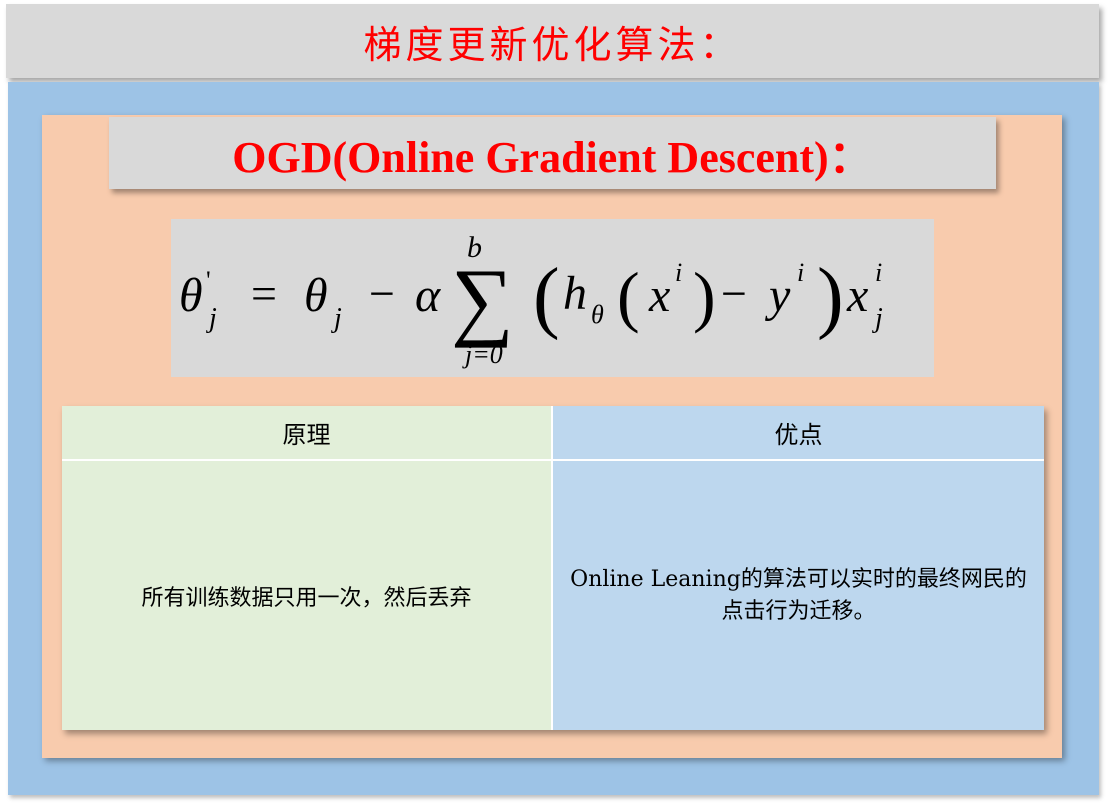  I want to click on subtitle-bar: OGD(Online Gradient Descent)：, so click(552, 153).